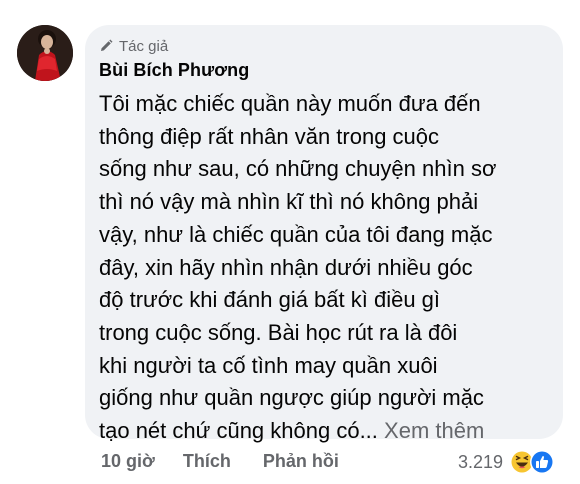 This screenshot has height=484, width=580. I want to click on reaction-summary: 3.219, so click(506, 462).